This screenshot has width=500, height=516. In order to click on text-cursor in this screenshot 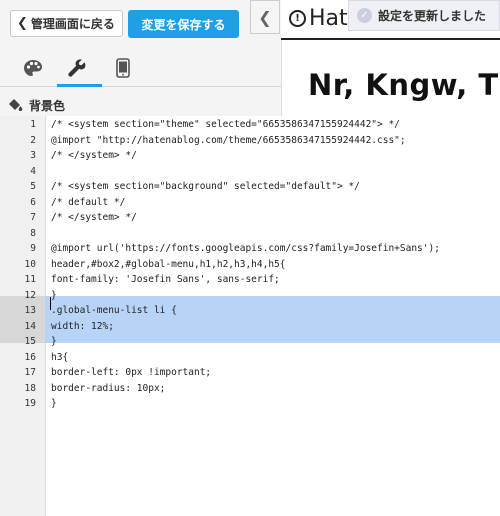, I will do `click(50, 303)`.